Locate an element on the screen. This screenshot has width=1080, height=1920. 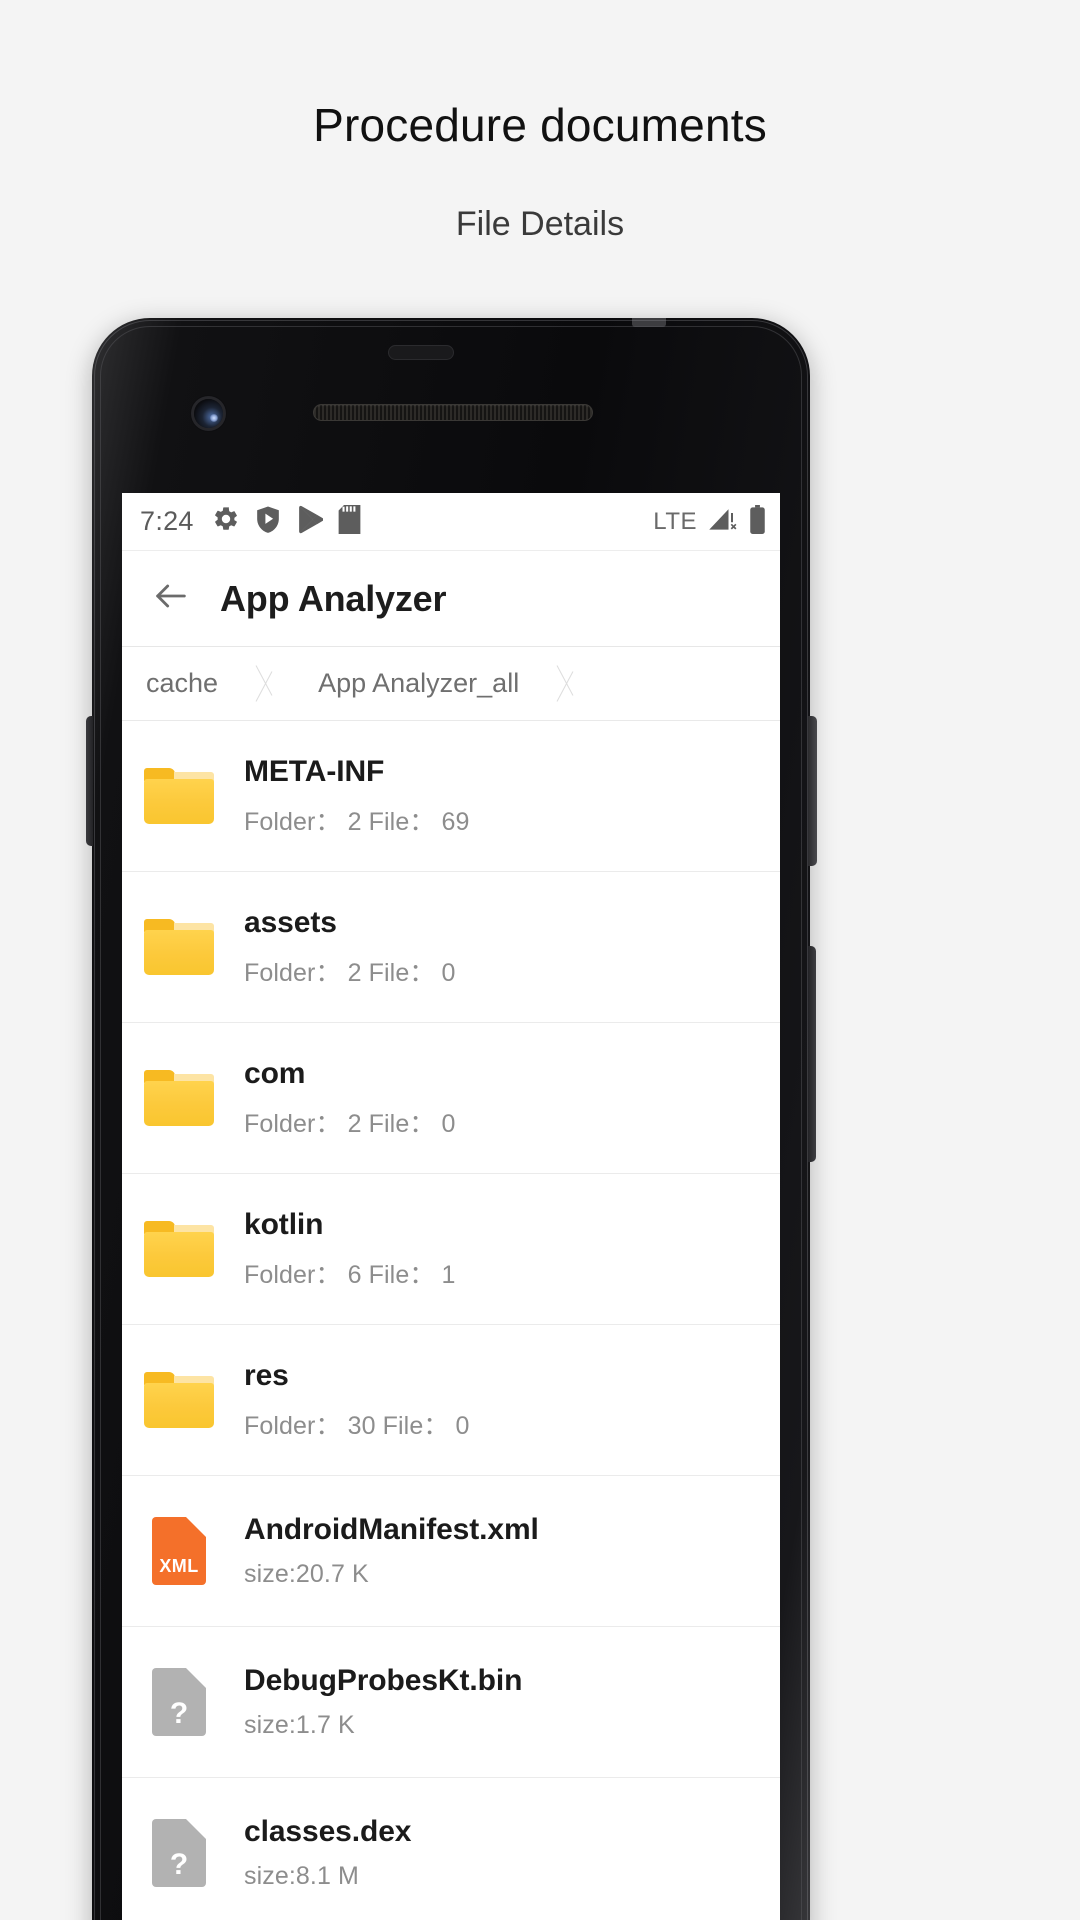
status-right-icons: LTE is located at coordinates (709, 521).